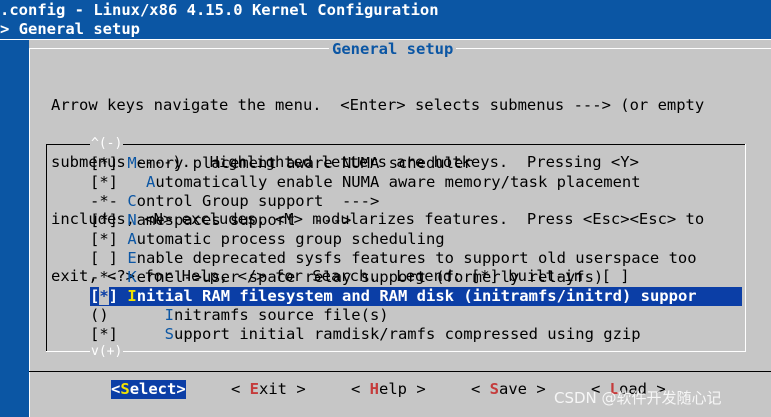 Image resolution: width=771 pixels, height=417 pixels. I want to click on select-button: <Select>, so click(148, 389).